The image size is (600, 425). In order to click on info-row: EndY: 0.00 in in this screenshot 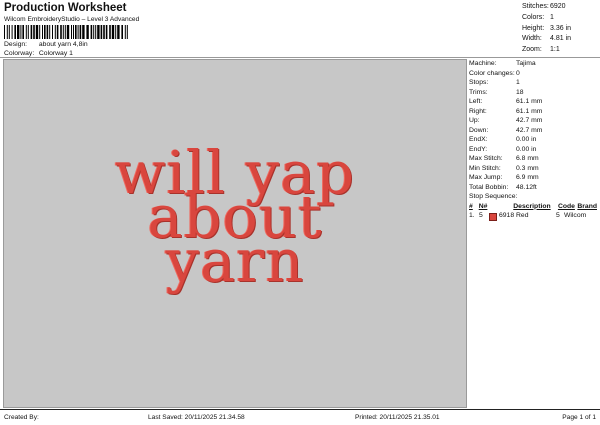, I will do `click(533, 150)`.